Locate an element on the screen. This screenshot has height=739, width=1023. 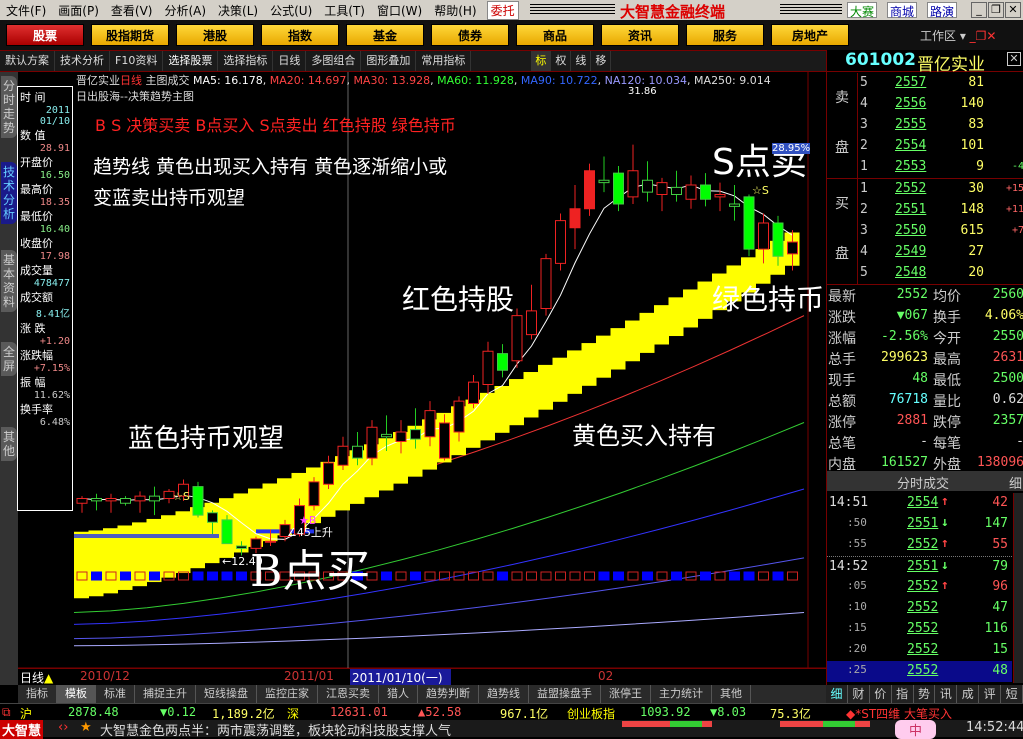
menu-item: 帮助(H) is located at coordinates (455, 10).